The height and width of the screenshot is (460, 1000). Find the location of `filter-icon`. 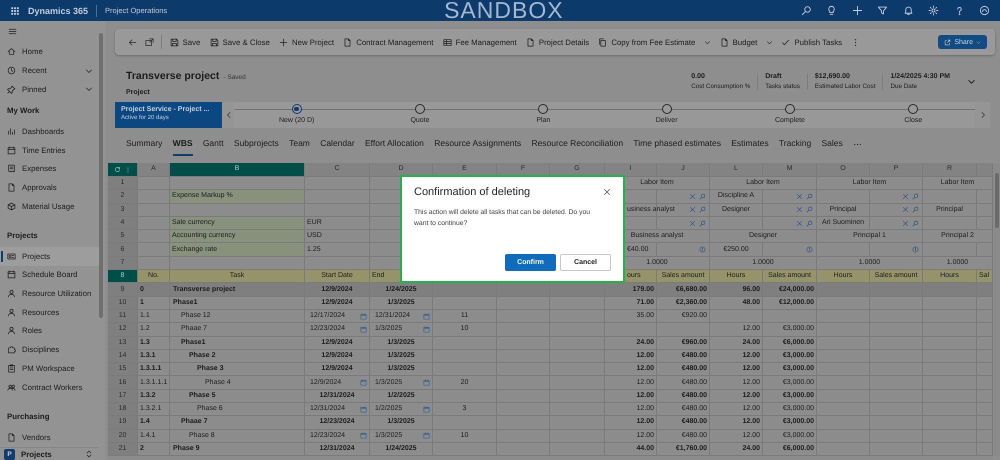

filter-icon is located at coordinates (882, 10).